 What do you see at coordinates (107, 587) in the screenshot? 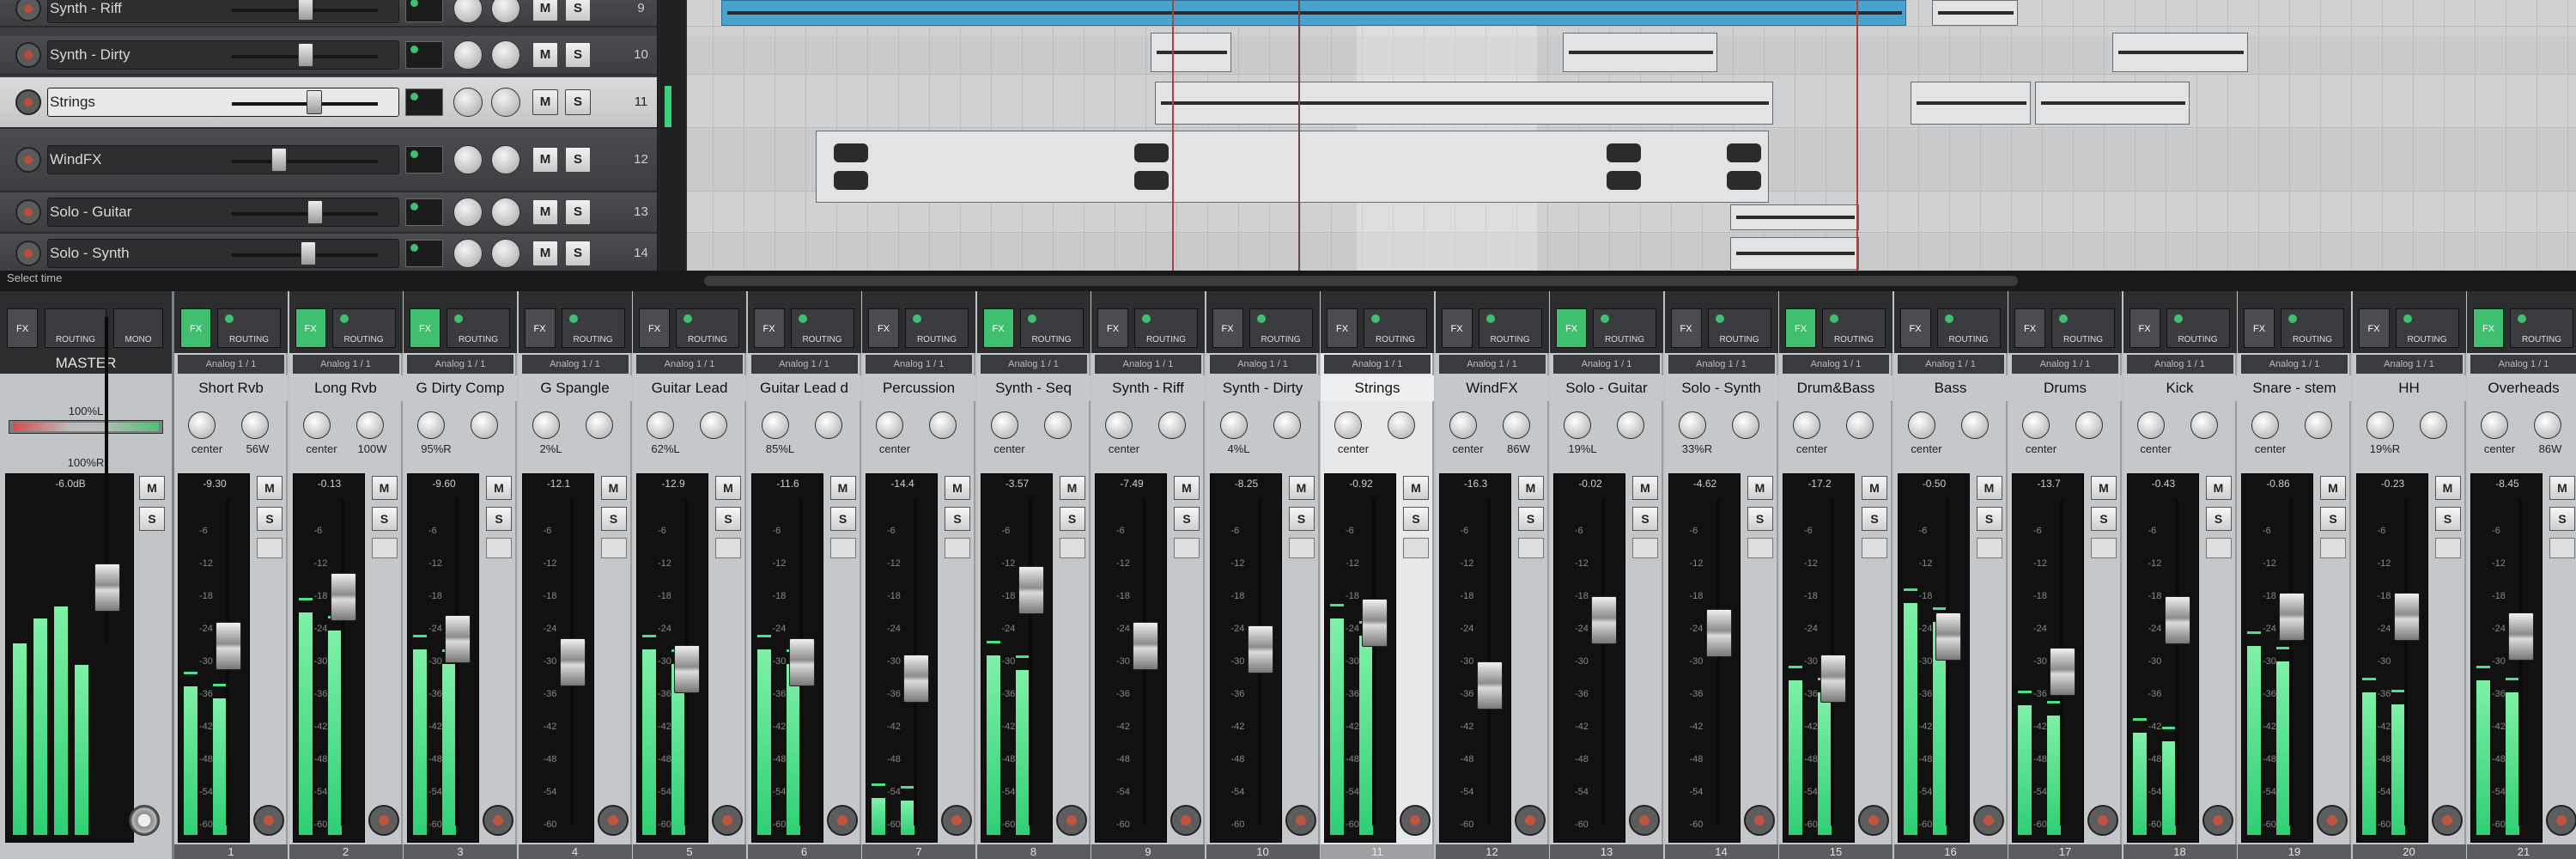
I see `master-volume-fader` at bounding box center [107, 587].